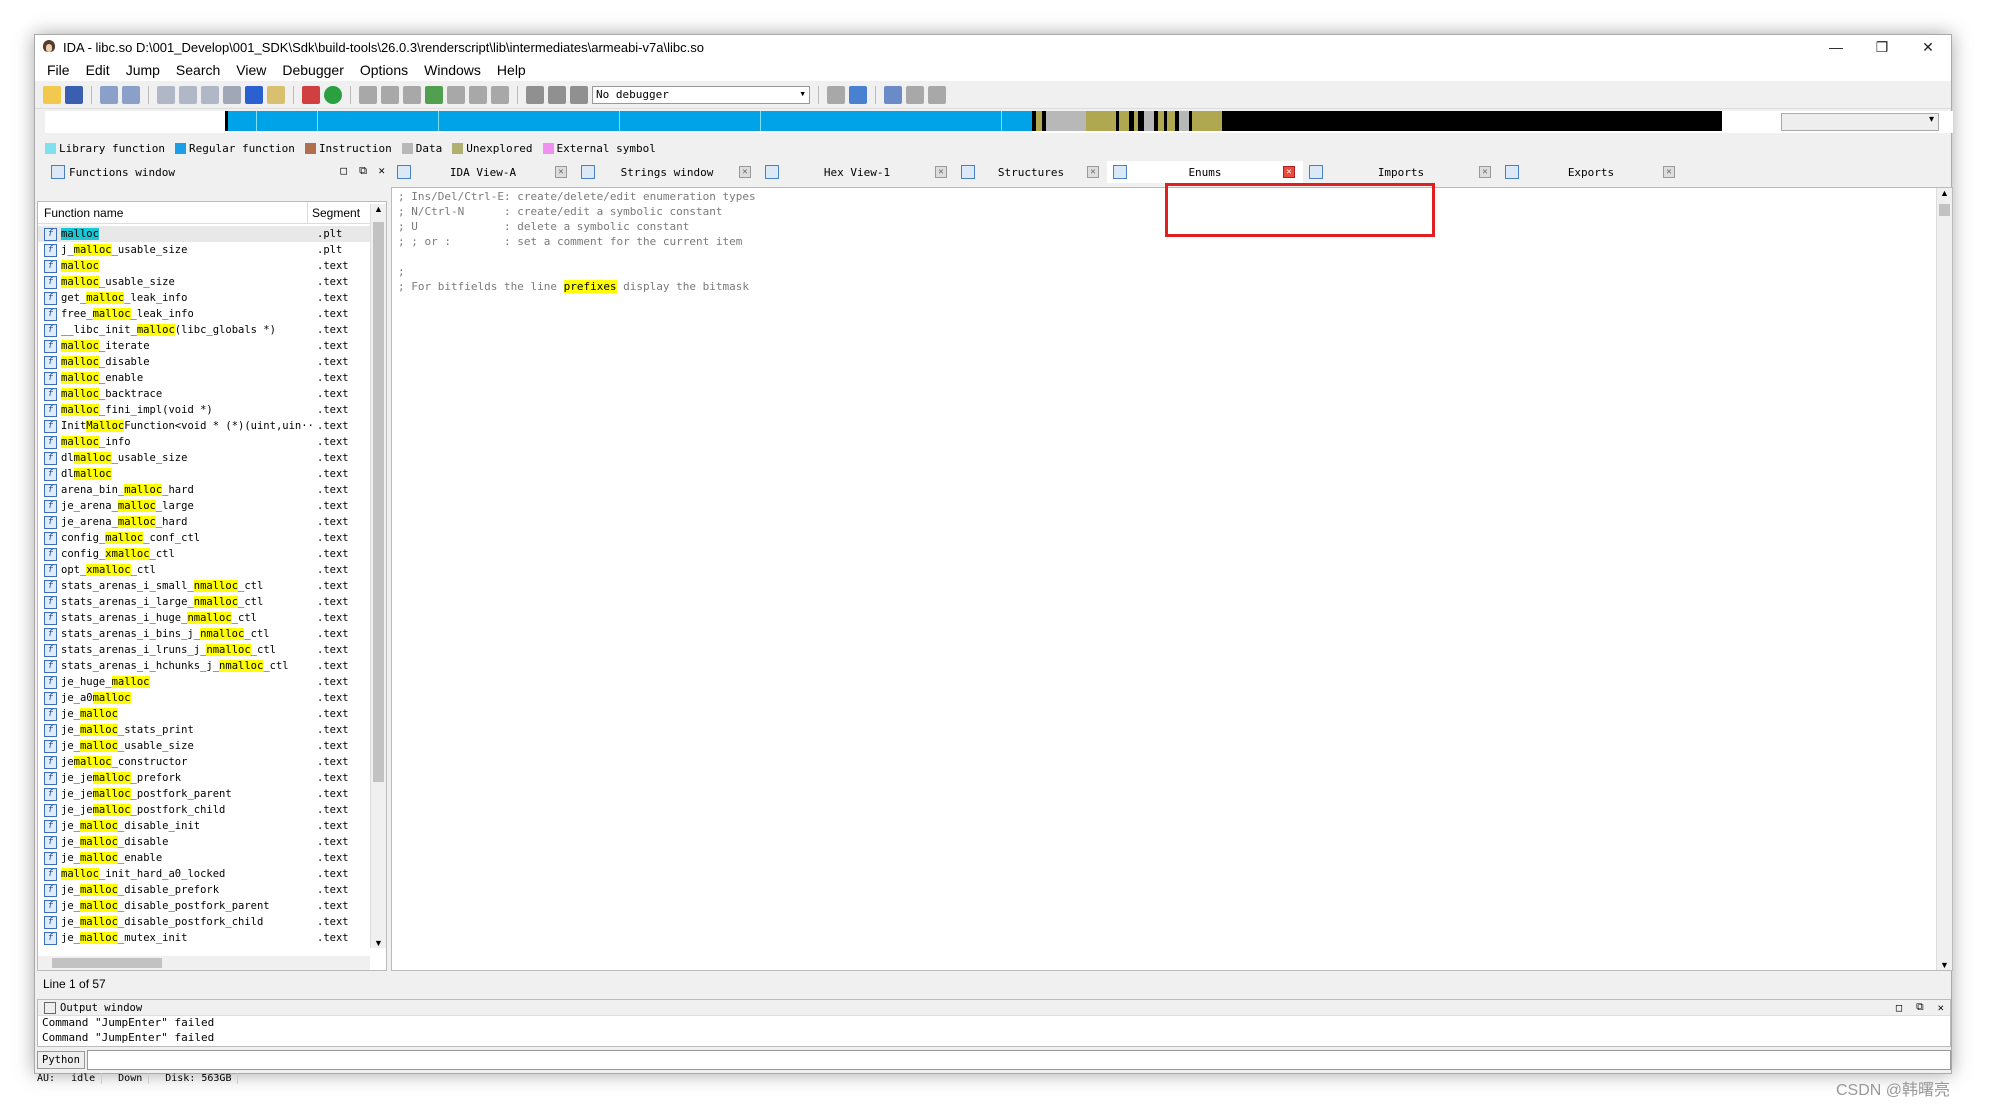 The width and height of the screenshot is (1990, 1110). Describe the element at coordinates (204, 794) in the screenshot. I see `function-row: f je_jemalloc_postfork_parent .text` at that location.